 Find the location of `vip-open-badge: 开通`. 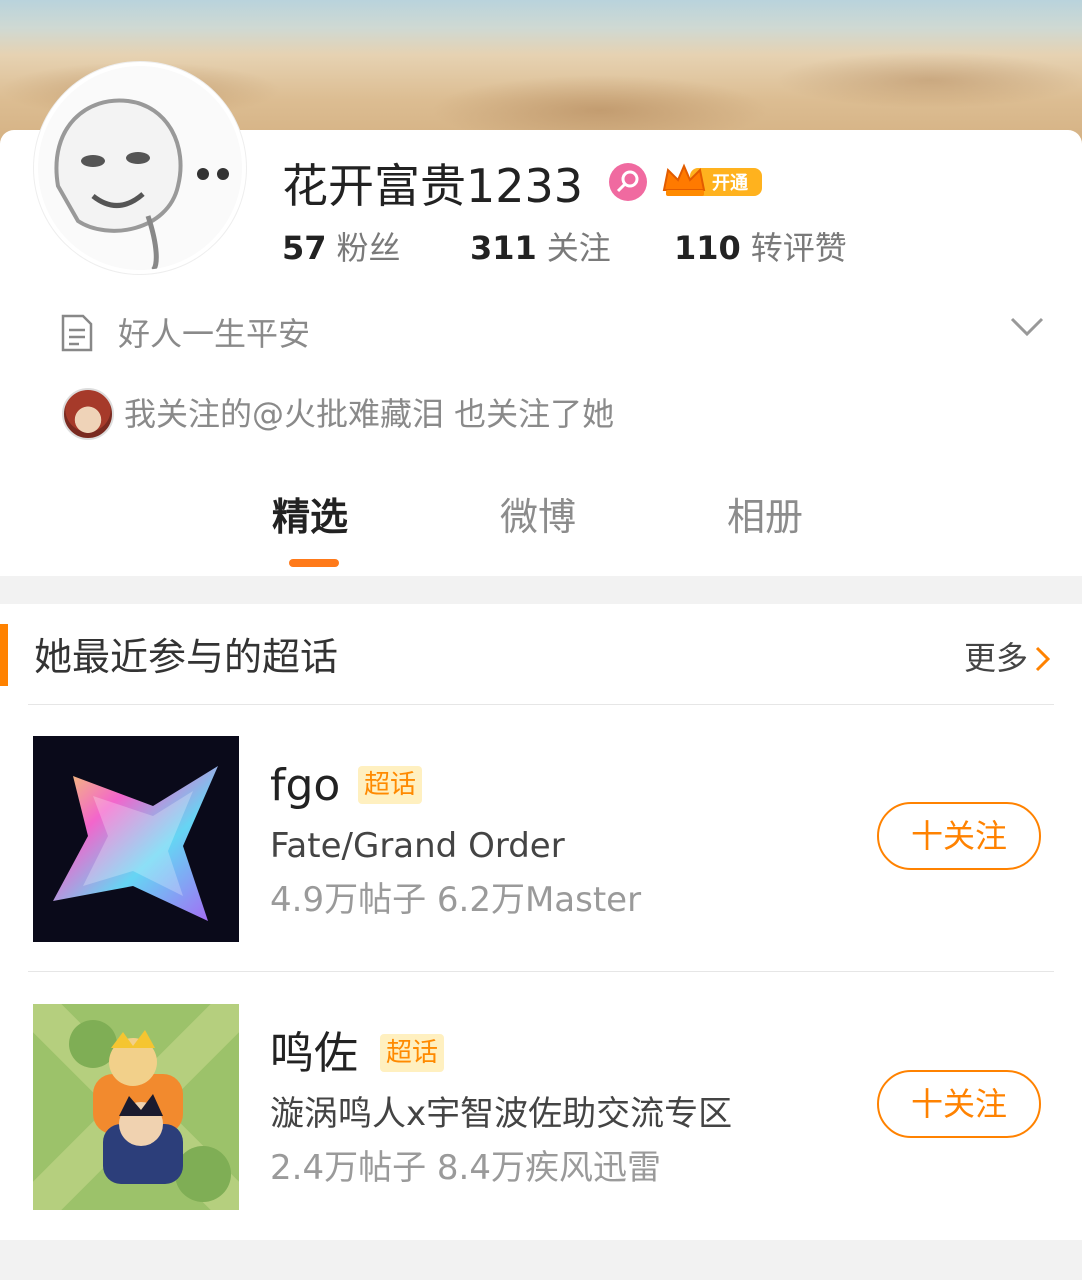

vip-open-badge: 开通 is located at coordinates (713, 183).